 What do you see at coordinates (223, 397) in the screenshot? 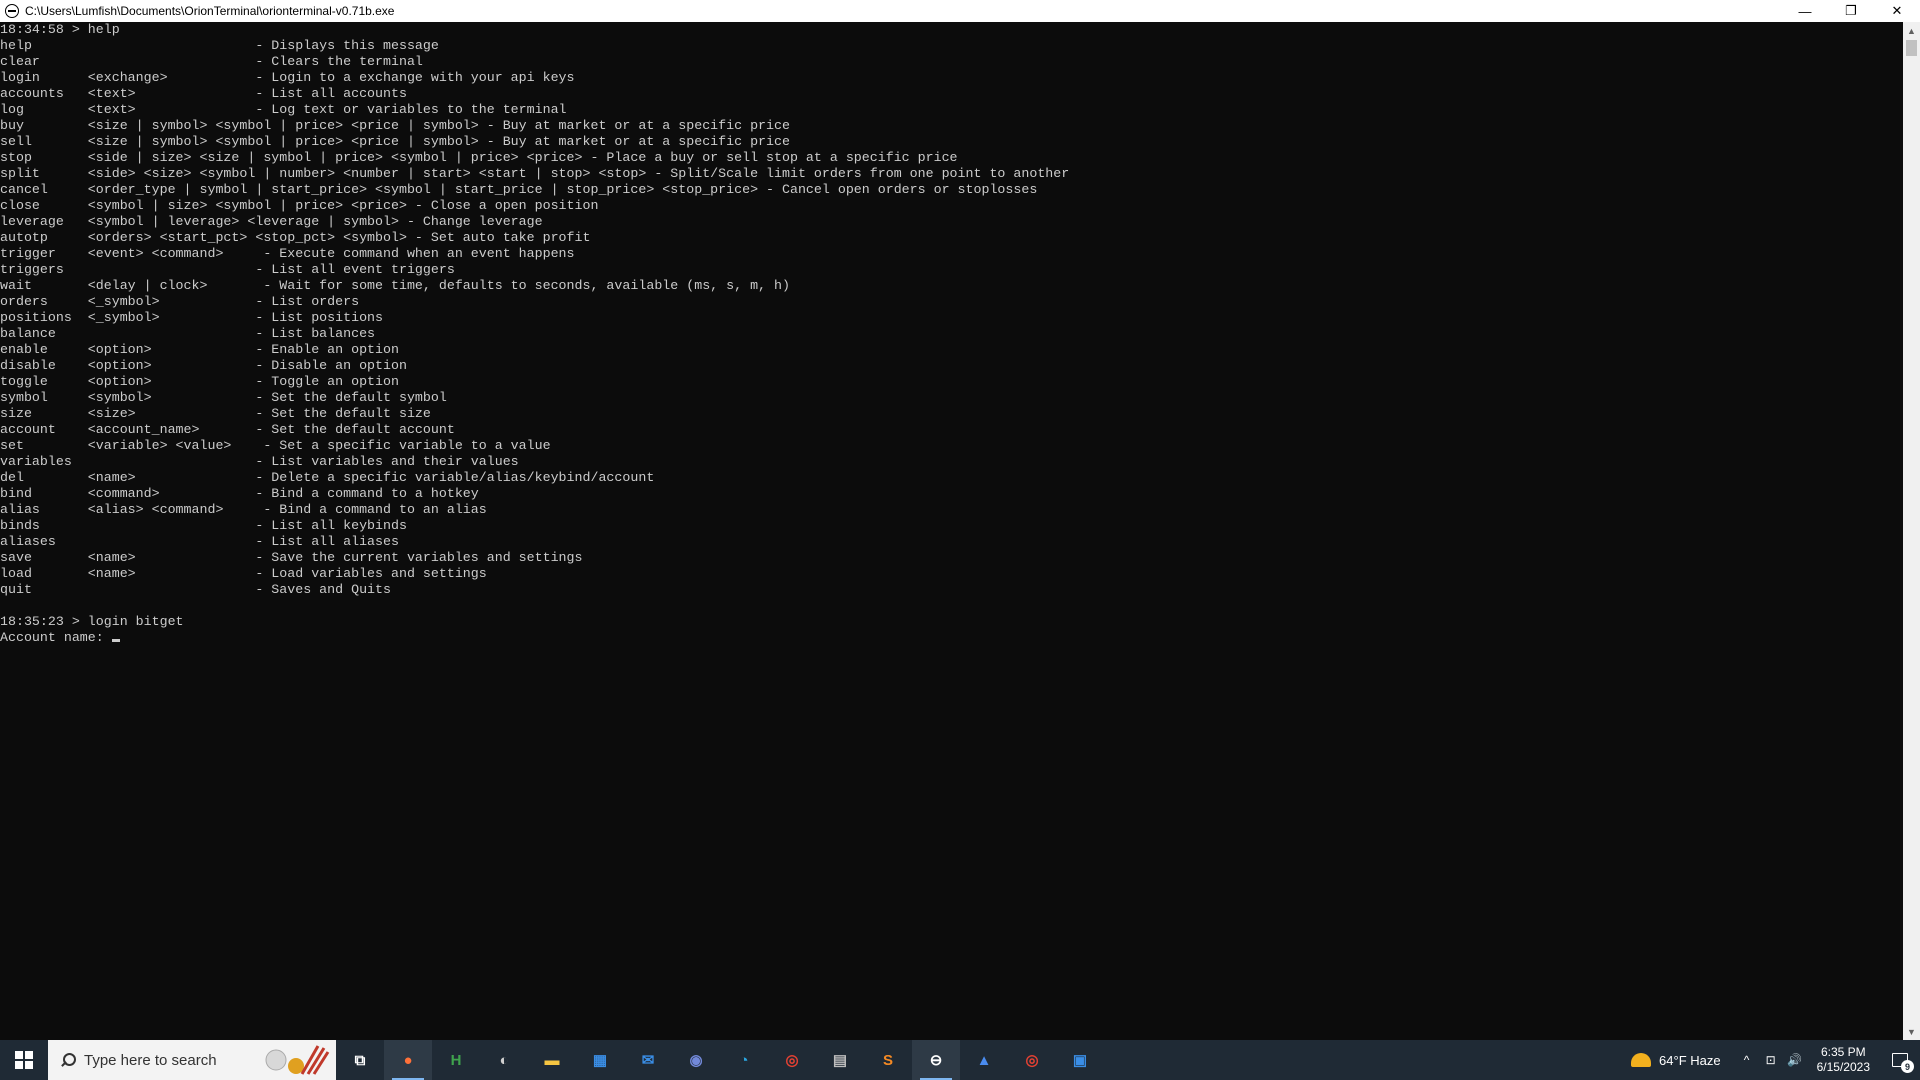
I see `terminal-line: symbol <symbol> - Set the default symbol` at bounding box center [223, 397].